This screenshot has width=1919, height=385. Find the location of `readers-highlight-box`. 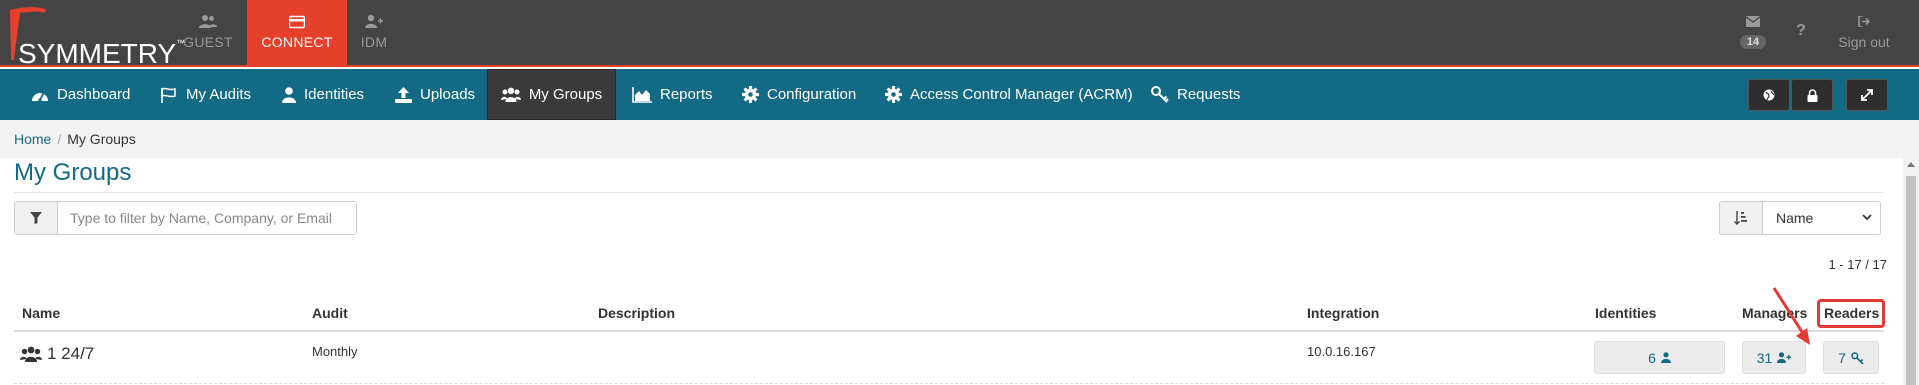

readers-highlight-box is located at coordinates (1851, 313).